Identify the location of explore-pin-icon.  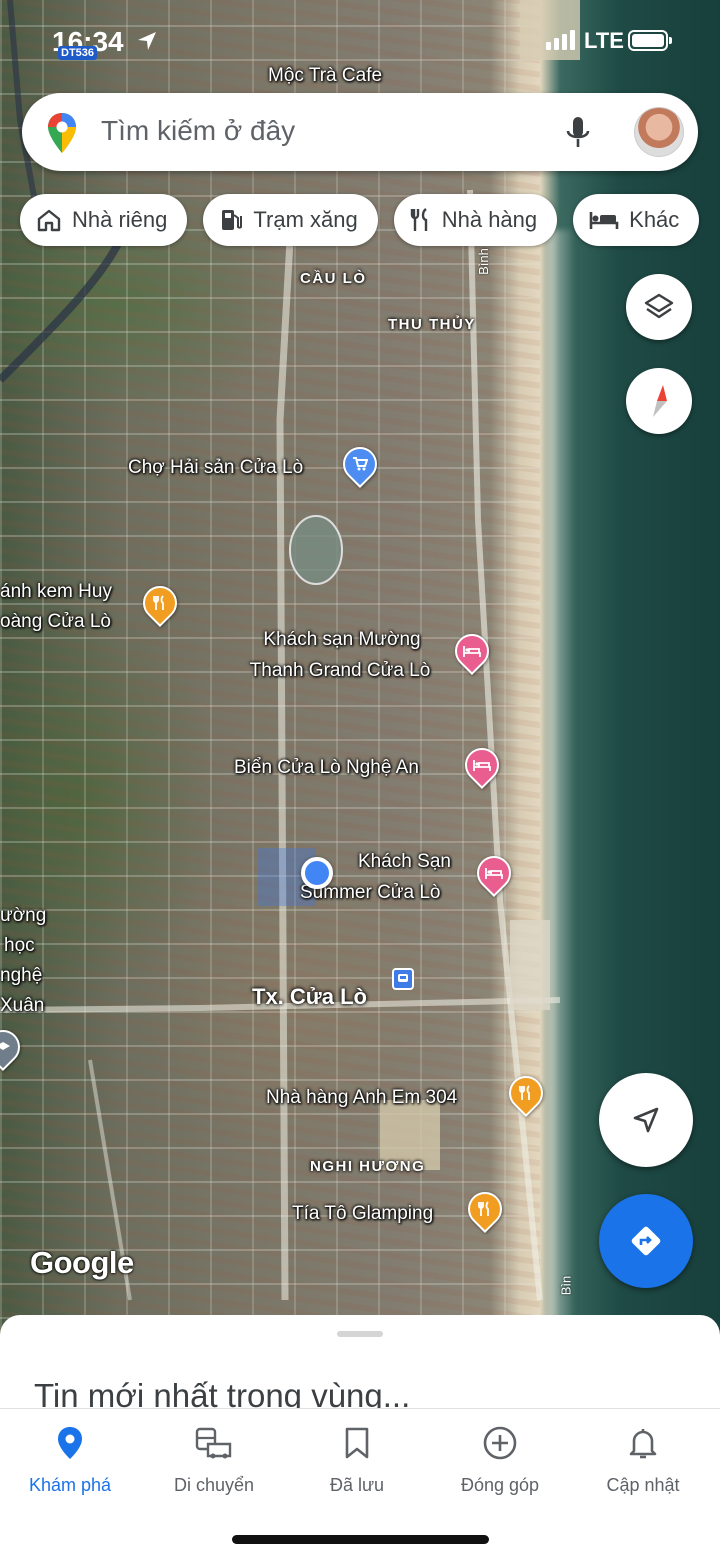
(70, 1443).